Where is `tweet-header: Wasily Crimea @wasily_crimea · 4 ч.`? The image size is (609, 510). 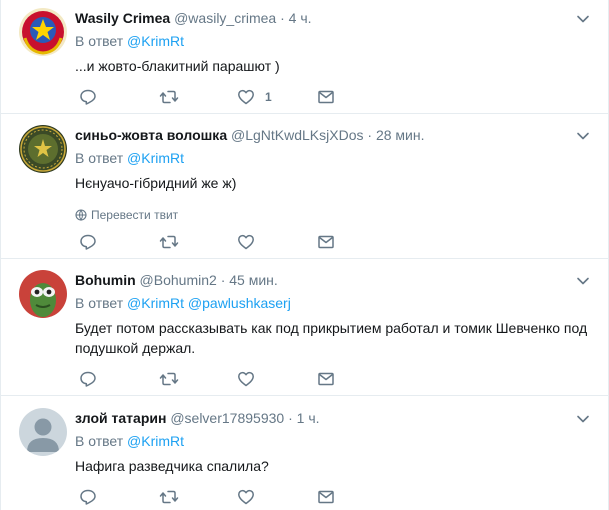
tweet-header: Wasily Crimea @wasily_crimea · 4 ч. is located at coordinates (333, 18).